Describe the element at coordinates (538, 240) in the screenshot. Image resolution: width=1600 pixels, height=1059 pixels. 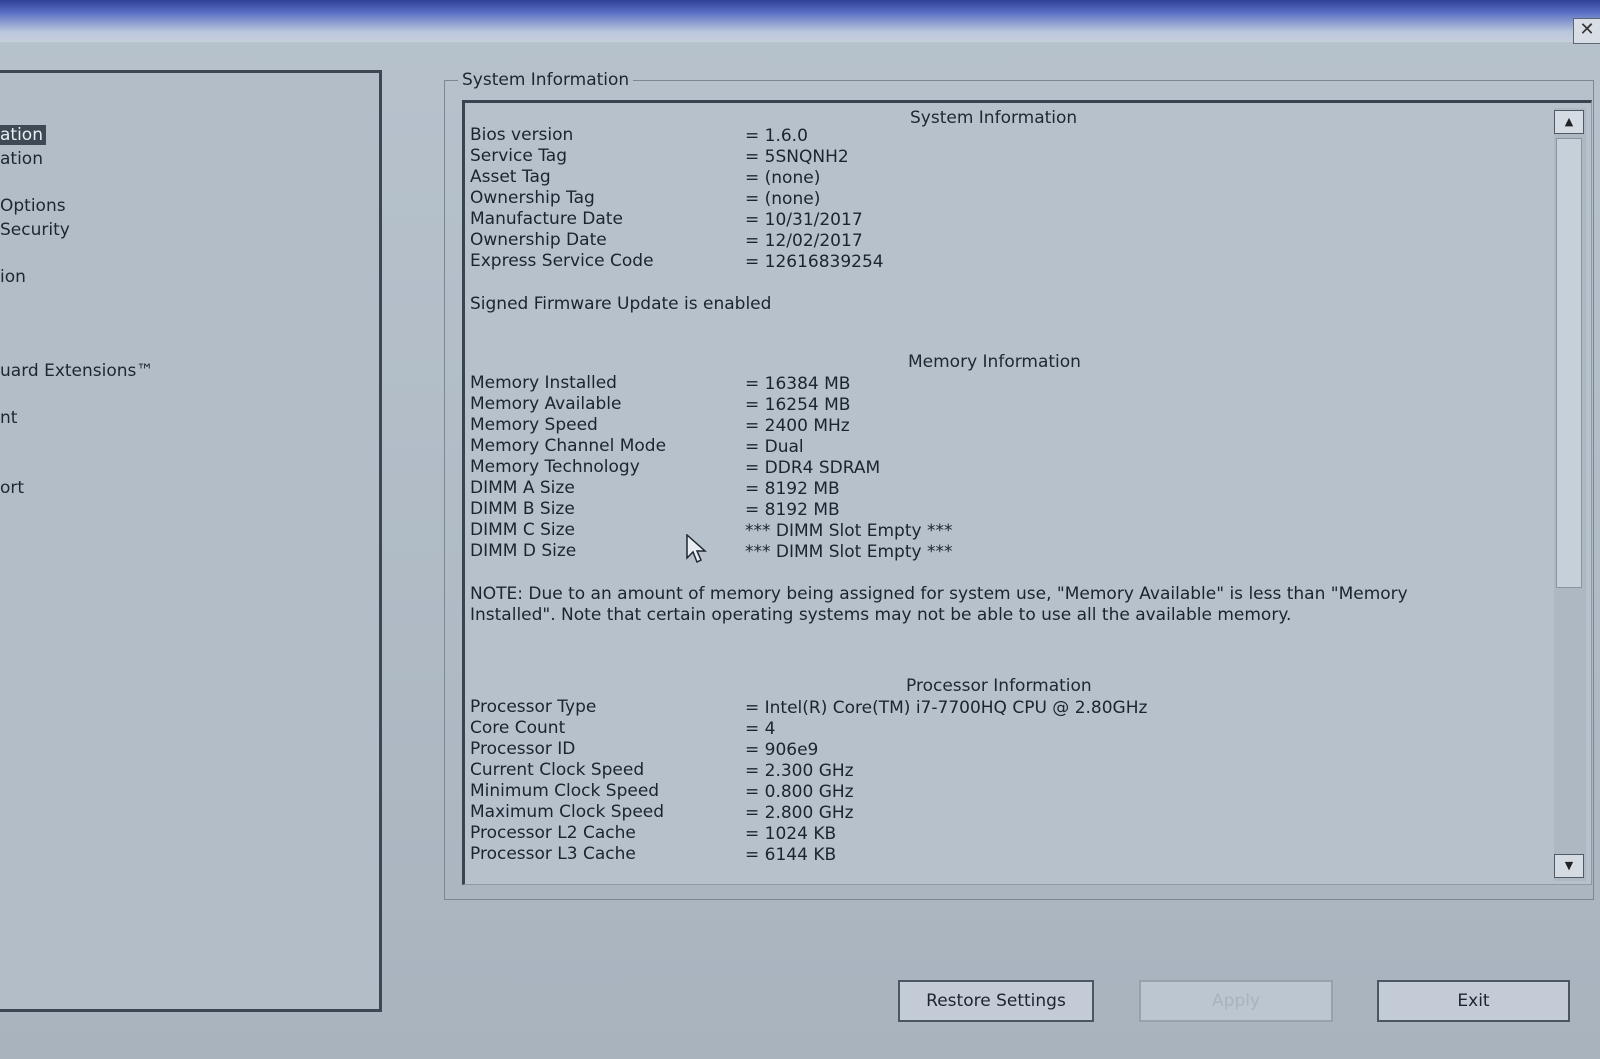
I see `info-label: Ownership Date` at that location.